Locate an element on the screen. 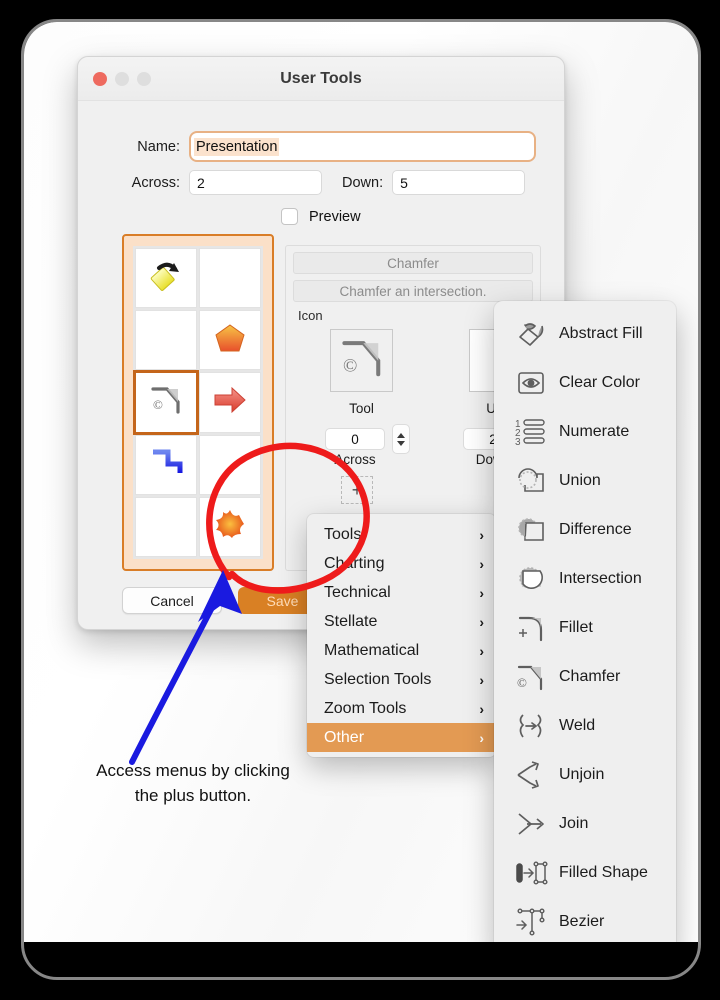  submenu-item-label: Abstract Fill is located at coordinates (601, 333).